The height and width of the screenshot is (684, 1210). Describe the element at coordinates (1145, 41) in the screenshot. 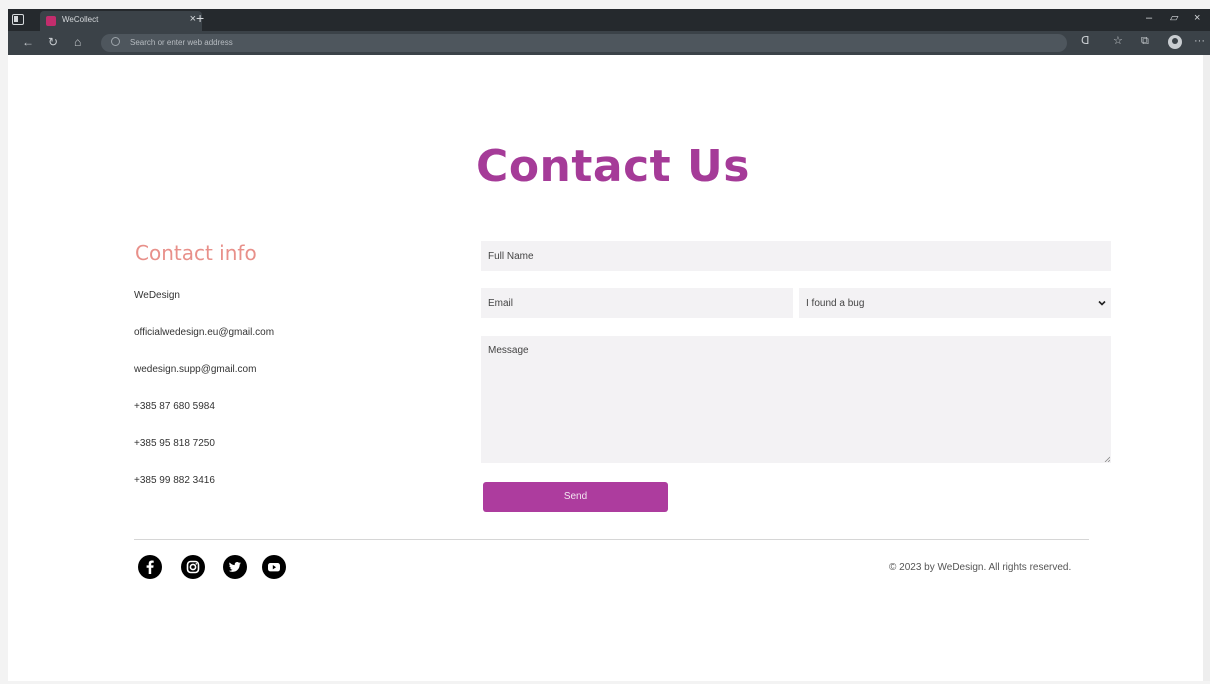

I see `collections-icon: ⧉` at that location.